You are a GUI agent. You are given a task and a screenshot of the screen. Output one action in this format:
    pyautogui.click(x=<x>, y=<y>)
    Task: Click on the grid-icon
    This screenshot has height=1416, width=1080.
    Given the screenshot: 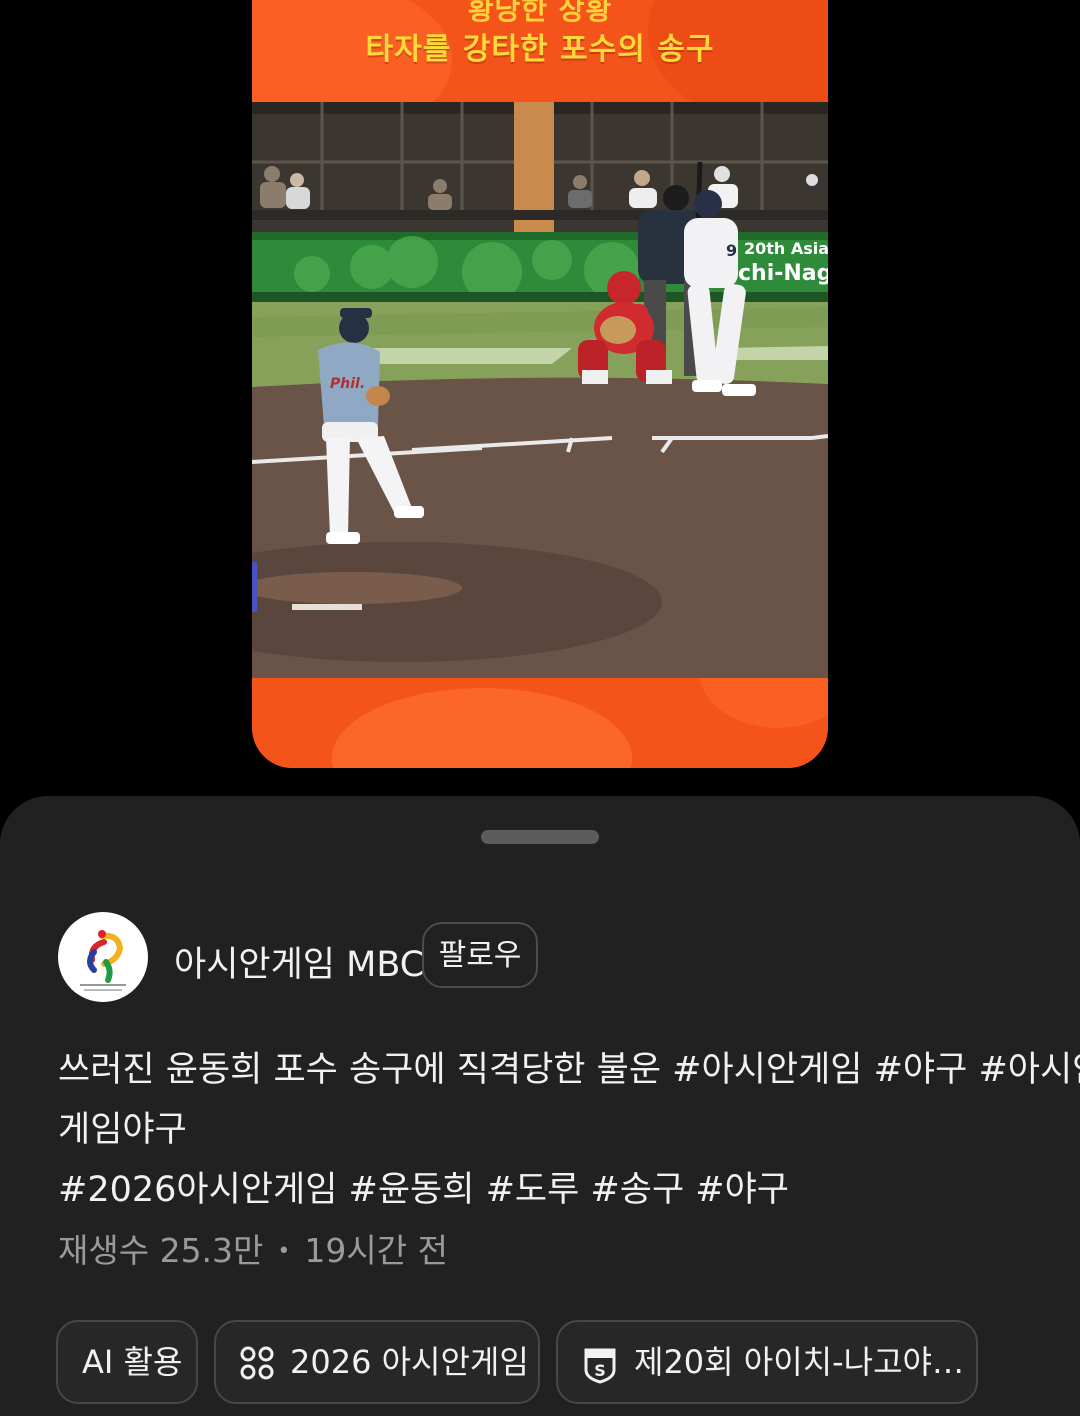 What is the action you would take?
    pyautogui.click(x=257, y=1363)
    